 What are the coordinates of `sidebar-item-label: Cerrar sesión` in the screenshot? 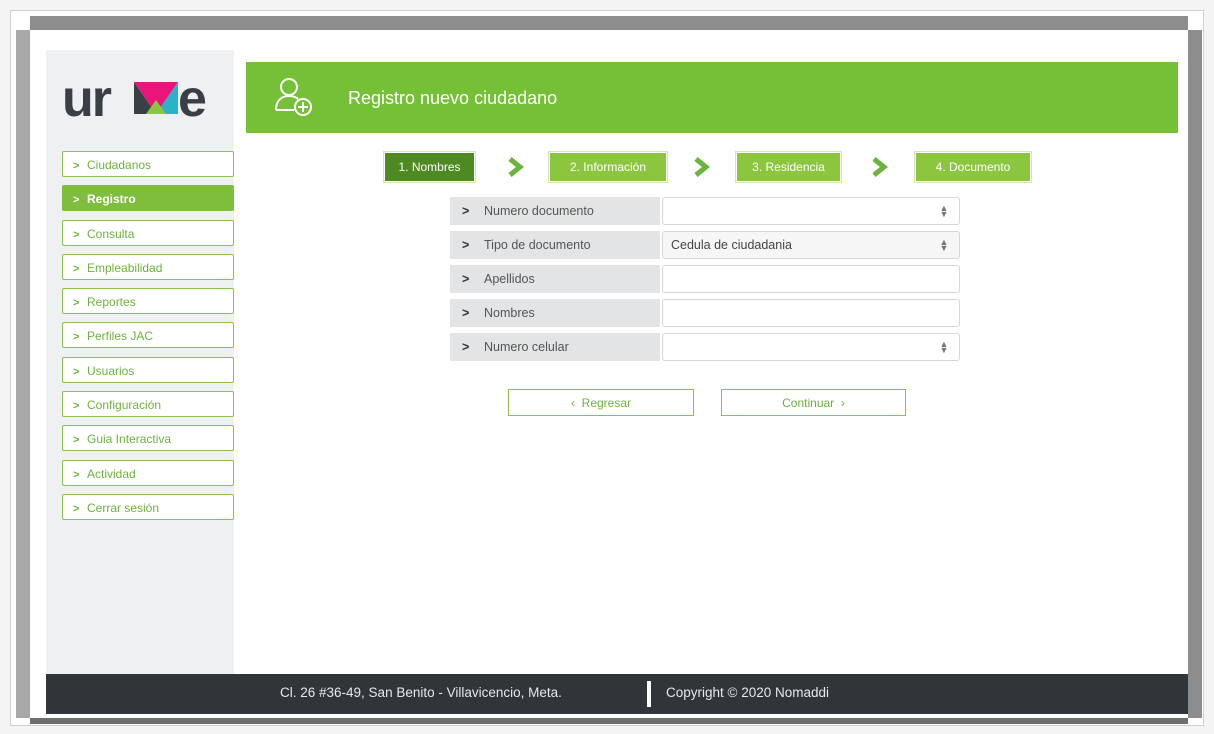 It's located at (123, 507).